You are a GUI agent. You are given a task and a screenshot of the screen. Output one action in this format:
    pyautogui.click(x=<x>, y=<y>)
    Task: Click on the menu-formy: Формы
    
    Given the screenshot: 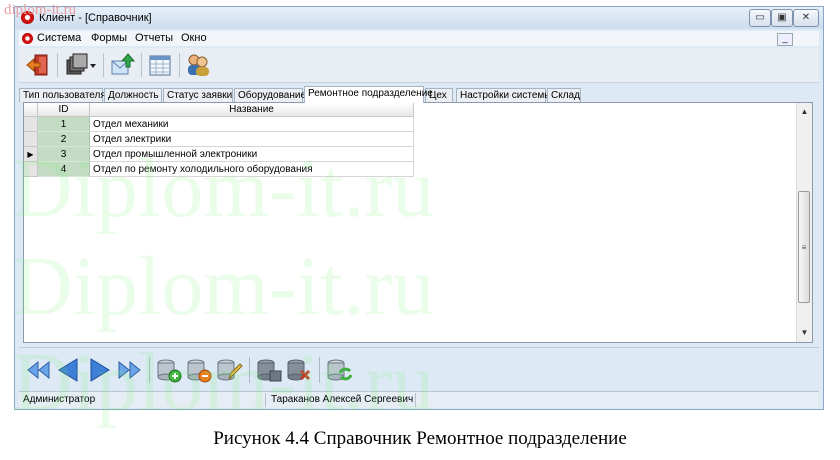 What is the action you would take?
    pyautogui.click(x=109, y=38)
    